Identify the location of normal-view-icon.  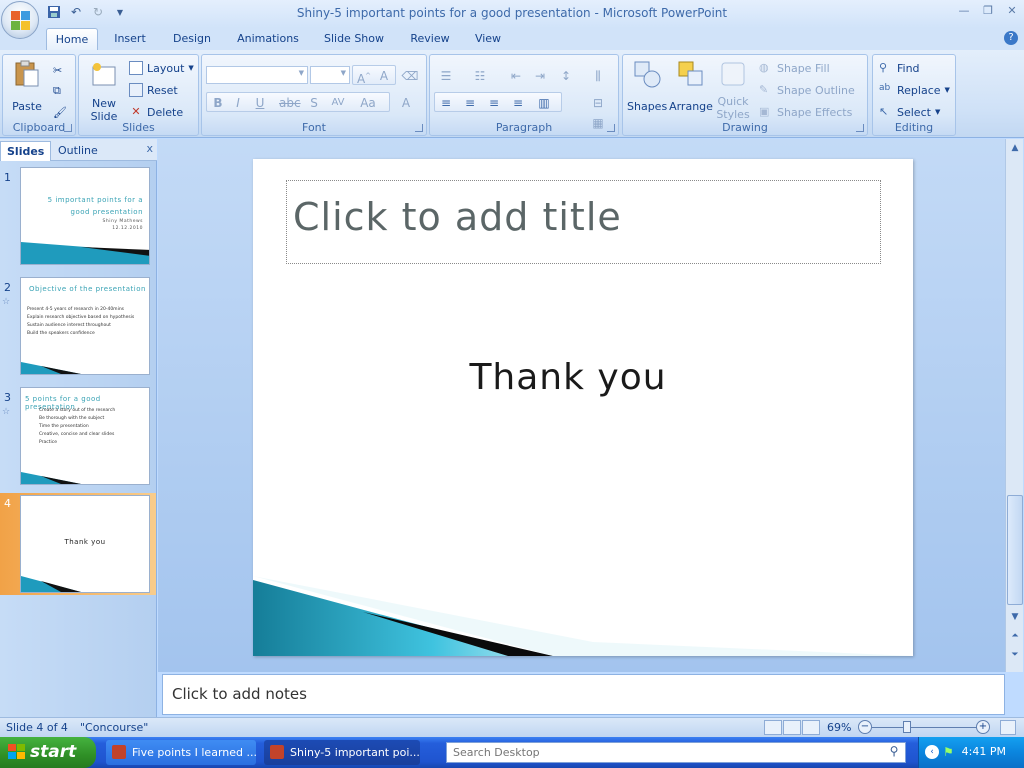
(773, 727).